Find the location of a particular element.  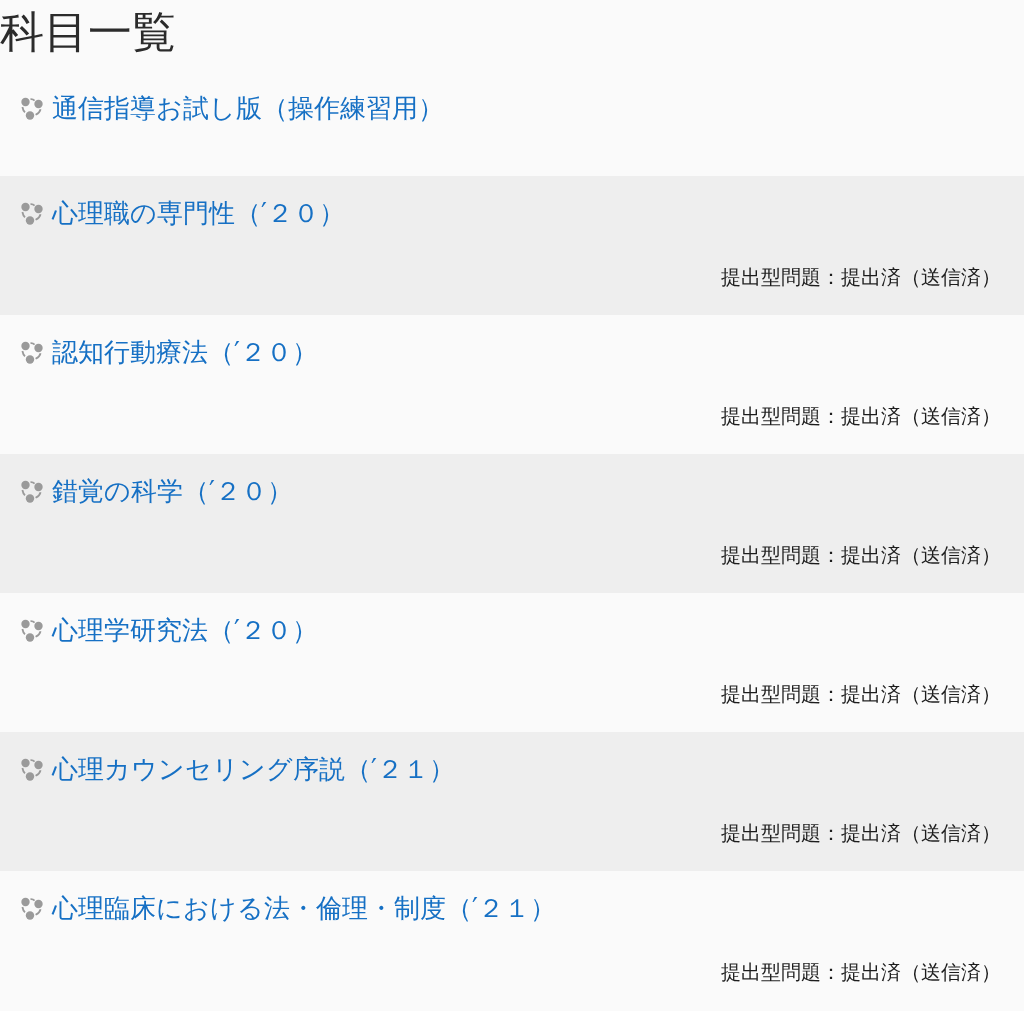

page-title: 科目一覧 is located at coordinates (88, 32).